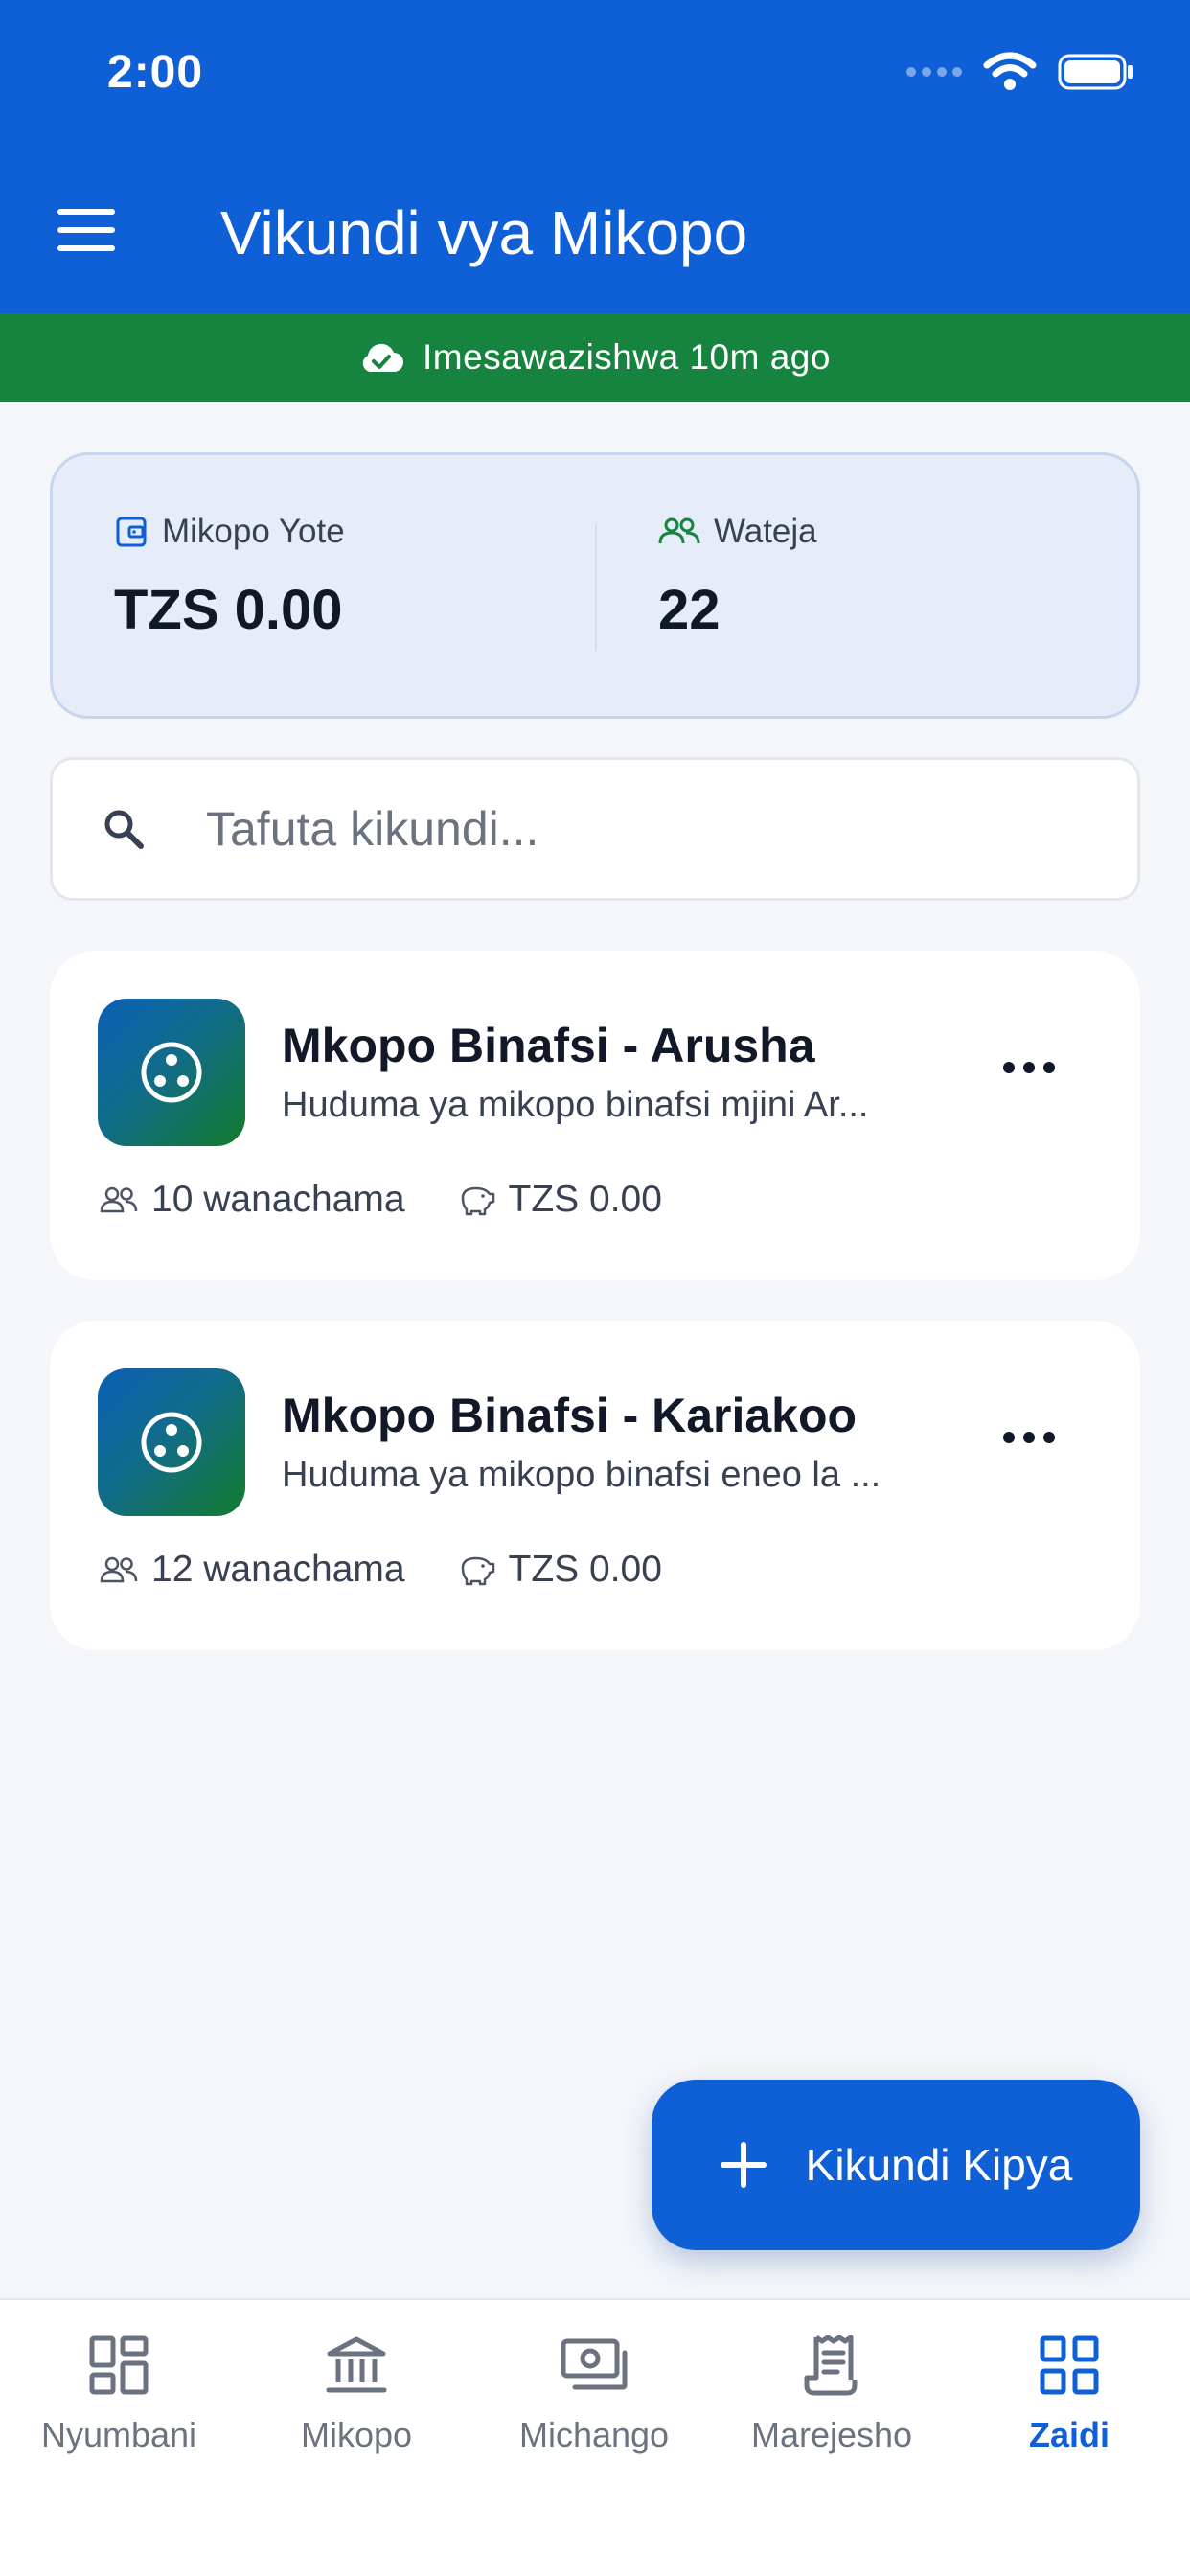 This screenshot has width=1190, height=2576. What do you see at coordinates (357, 2364) in the screenshot?
I see `bank-icon` at bounding box center [357, 2364].